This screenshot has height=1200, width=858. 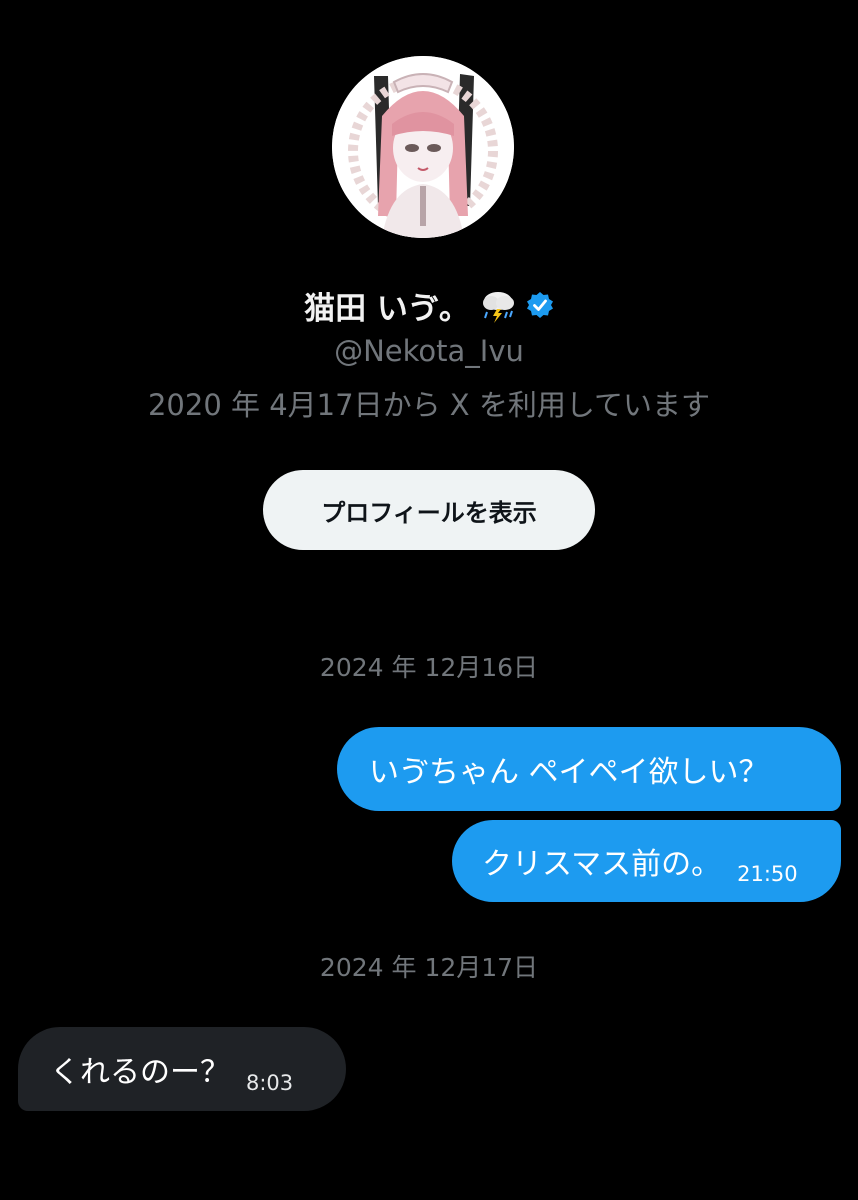 What do you see at coordinates (767, 874) in the screenshot?
I see `message-timestamp: 21:50` at bounding box center [767, 874].